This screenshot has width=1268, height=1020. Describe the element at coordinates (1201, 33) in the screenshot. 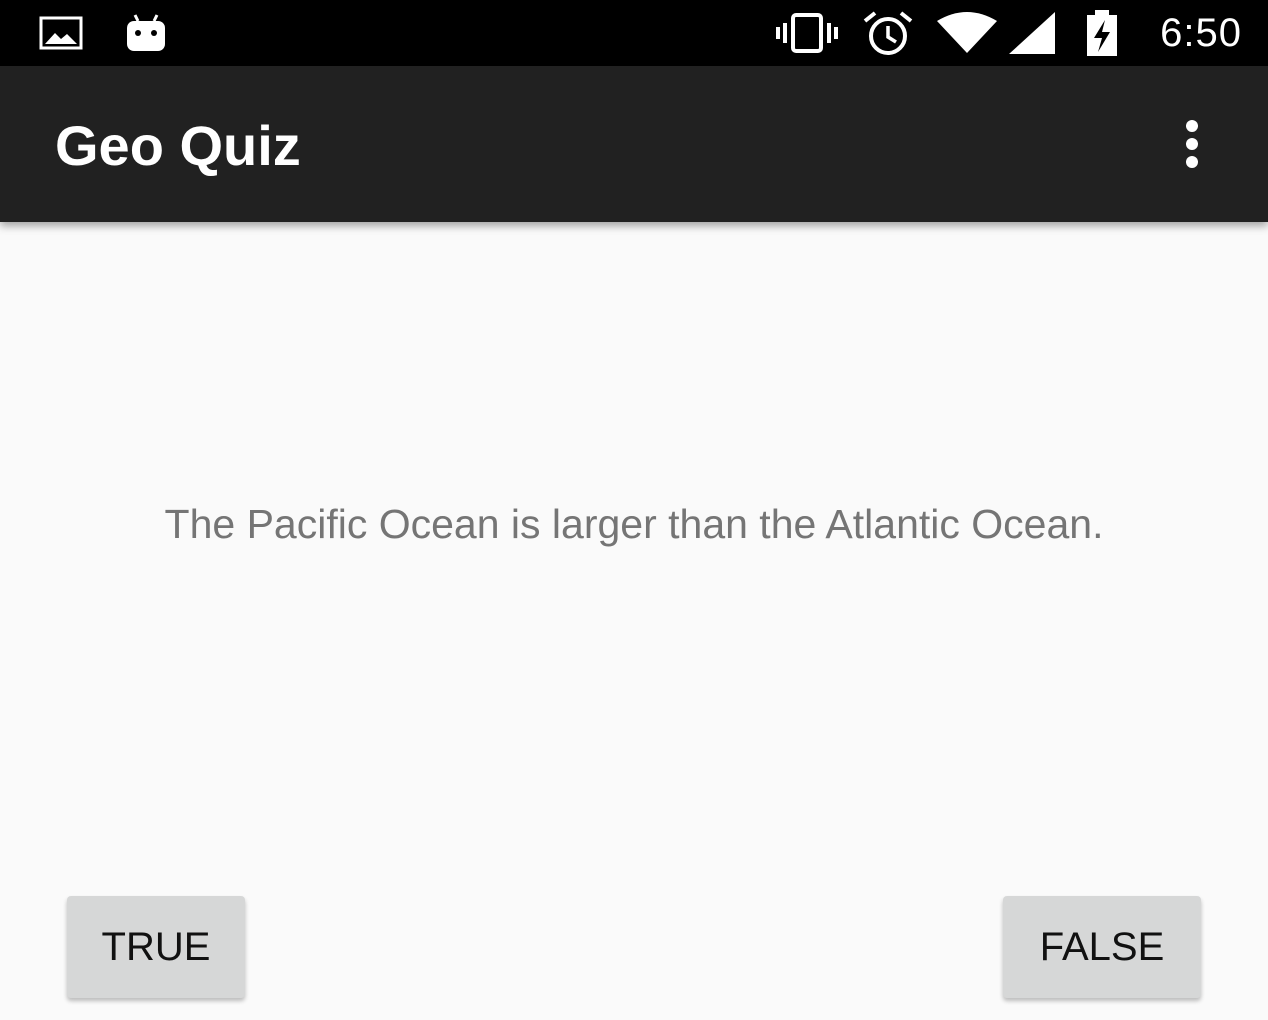

I see `status-time: 6:50` at that location.